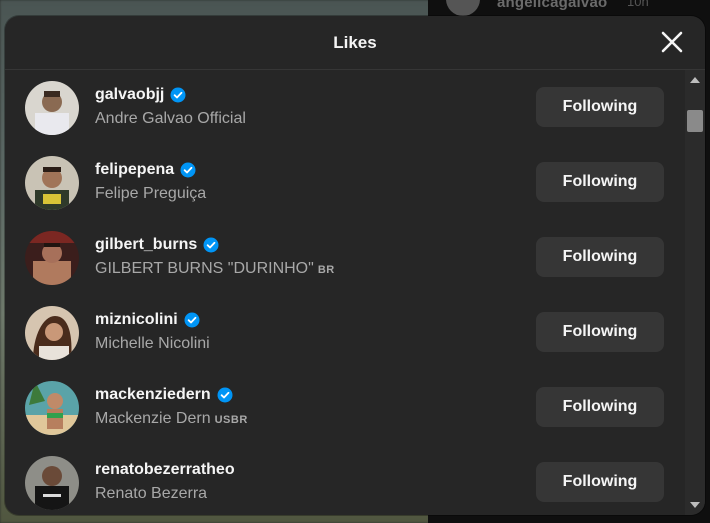 The height and width of the screenshot is (523, 710). I want to click on user-names: mackenziedern Mackenzie Dern USBR, so click(171, 406).